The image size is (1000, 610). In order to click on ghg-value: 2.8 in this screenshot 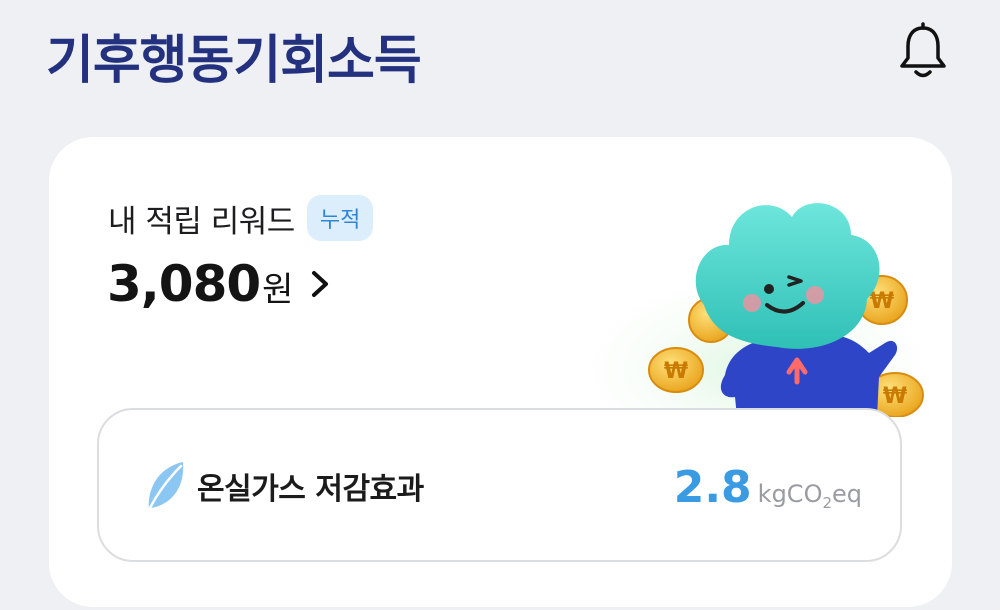, I will do `click(712, 487)`.